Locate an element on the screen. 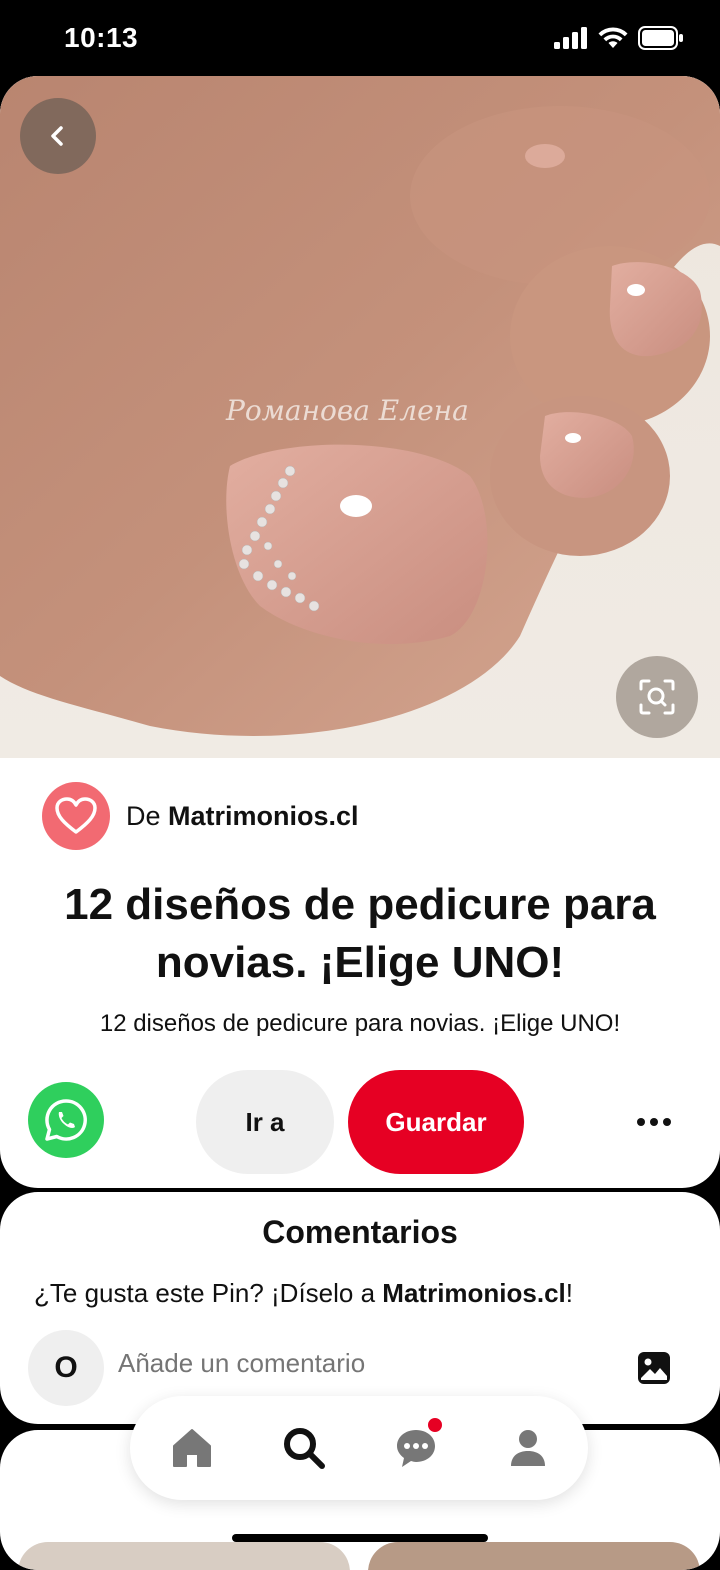 Image resolution: width=720 pixels, height=1570 pixels. comments-prompt-suffix: ! is located at coordinates (569, 1293).